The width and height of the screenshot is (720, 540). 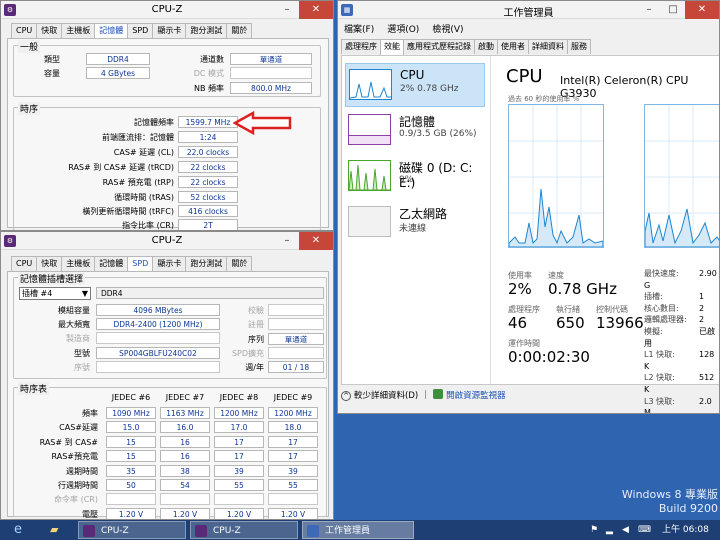 I want to click on clock: 上午 06:08, so click(x=685, y=530).